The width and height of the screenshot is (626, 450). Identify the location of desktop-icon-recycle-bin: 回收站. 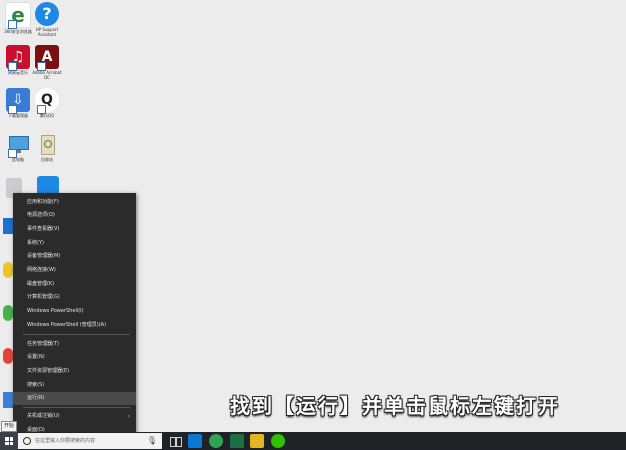
(47, 147).